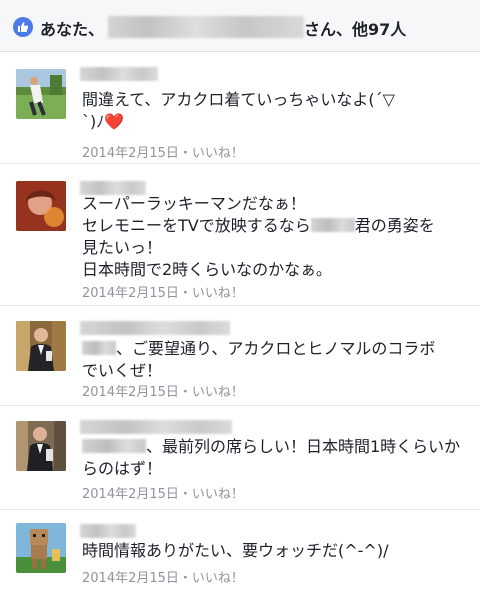  I want to click on comment-text: 時間情報ありがたい、要ウォッチだ(^-^)/, so click(235, 550).